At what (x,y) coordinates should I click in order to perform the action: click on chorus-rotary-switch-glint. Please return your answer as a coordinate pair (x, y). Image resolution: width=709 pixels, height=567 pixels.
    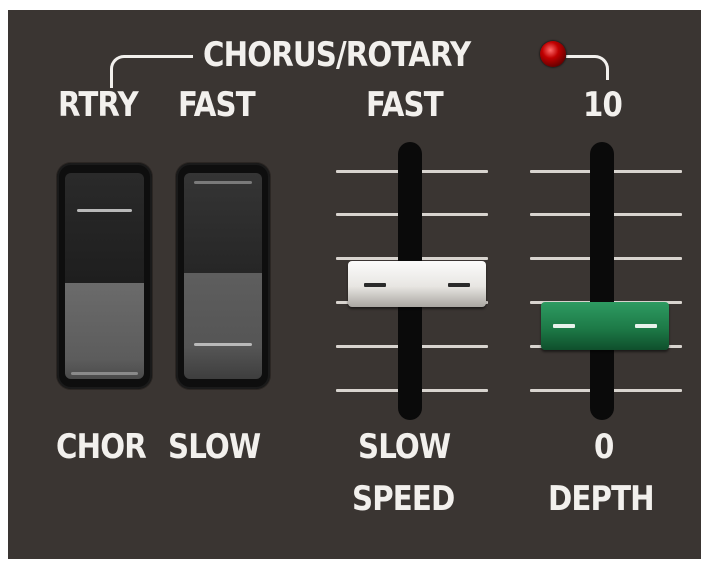
    Looking at the image, I should click on (104, 210).